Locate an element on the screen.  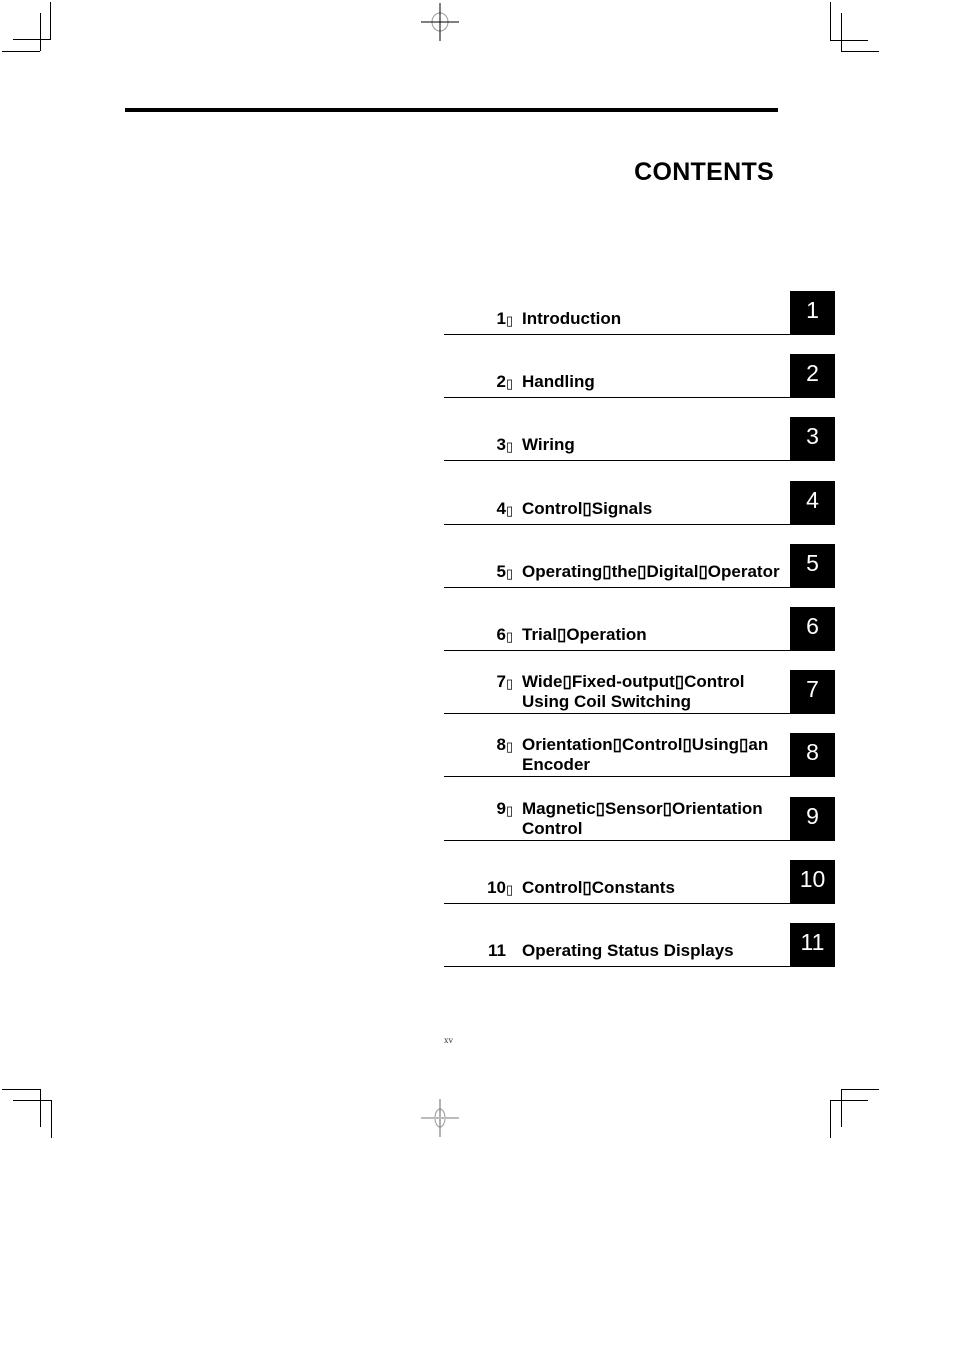
toc-entry: 5 ▯ Operating▯the▯Digital▯Operator 5 is located at coordinates (639, 566).